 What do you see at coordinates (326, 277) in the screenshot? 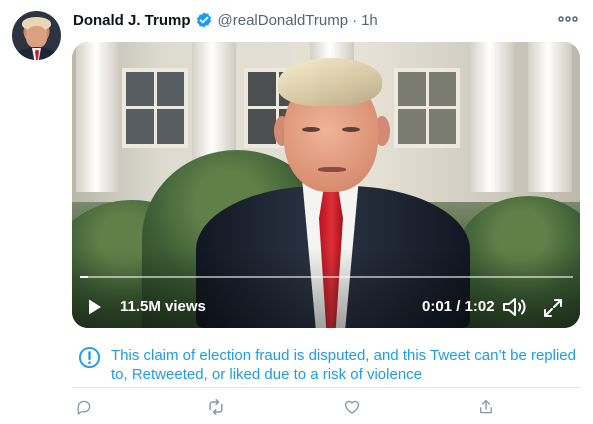
I see `video-progress-bar` at bounding box center [326, 277].